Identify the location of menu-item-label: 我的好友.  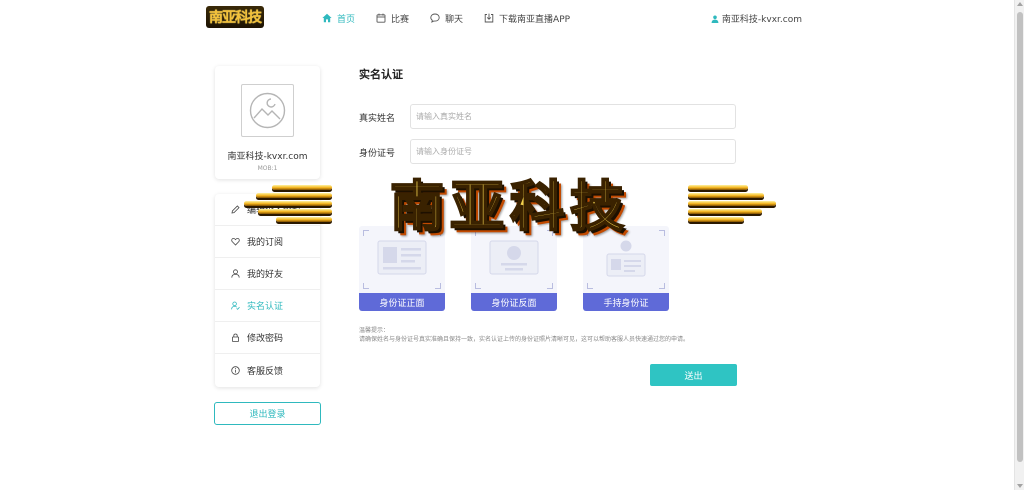
(265, 275).